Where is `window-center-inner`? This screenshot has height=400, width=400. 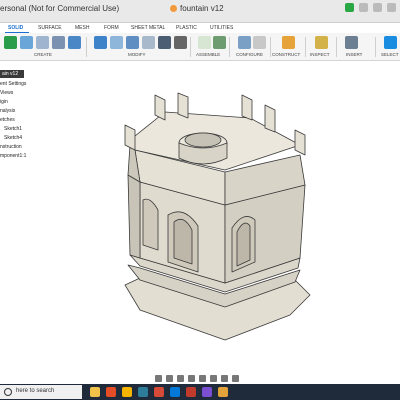
window-center-inner is located at coordinates (183, 241).